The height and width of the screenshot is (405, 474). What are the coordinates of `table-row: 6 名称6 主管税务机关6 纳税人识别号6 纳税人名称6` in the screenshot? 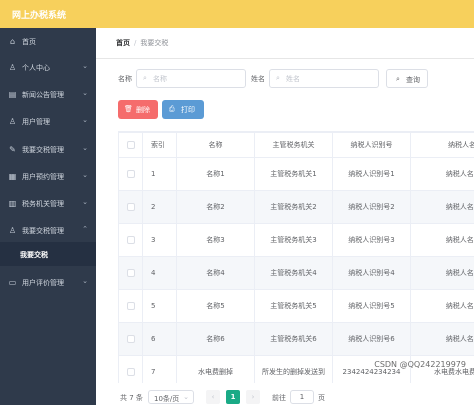 It's located at (296, 339).